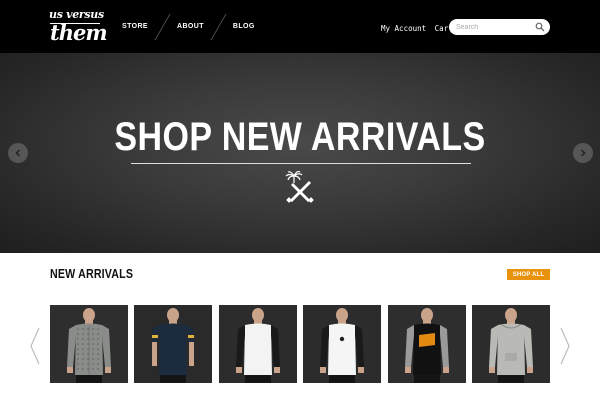 This screenshot has width=600, height=400. I want to click on main-nav: STORE ABOUT BLOG, so click(188, 26).